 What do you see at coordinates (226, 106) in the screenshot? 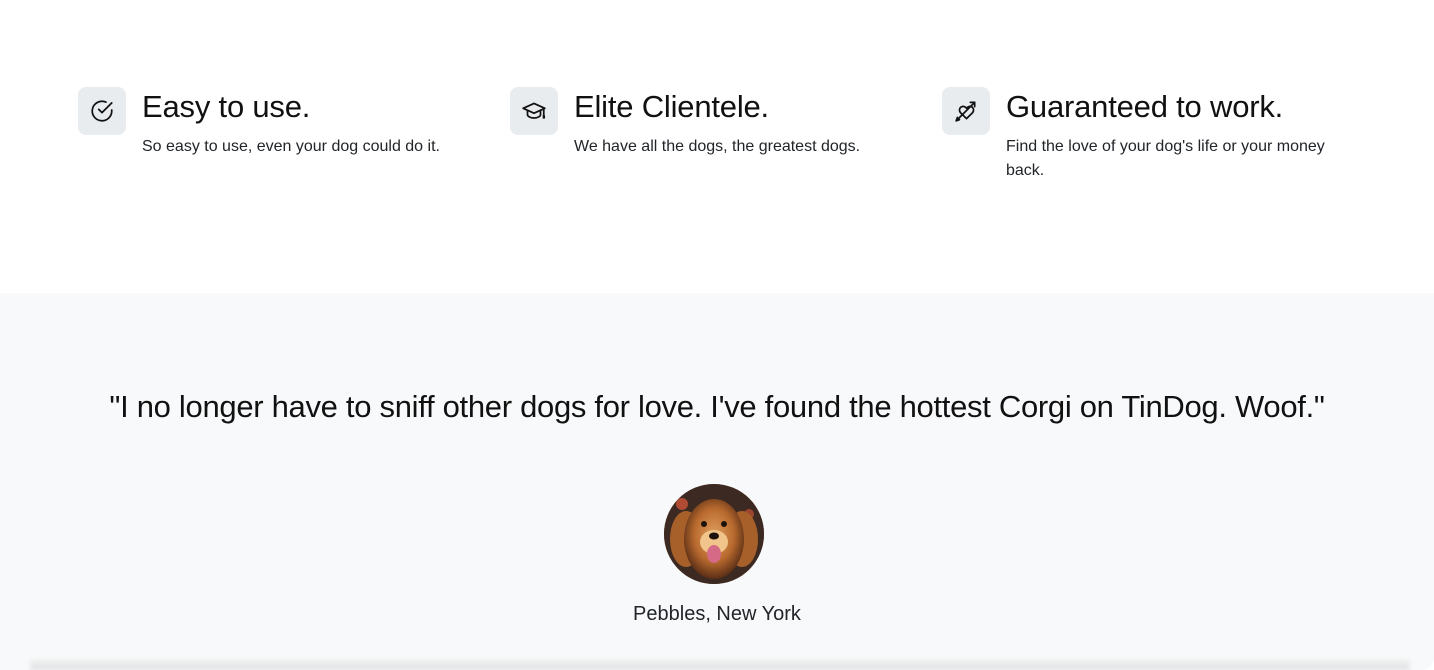
I see `feature-title: Easy to use.` at bounding box center [226, 106].